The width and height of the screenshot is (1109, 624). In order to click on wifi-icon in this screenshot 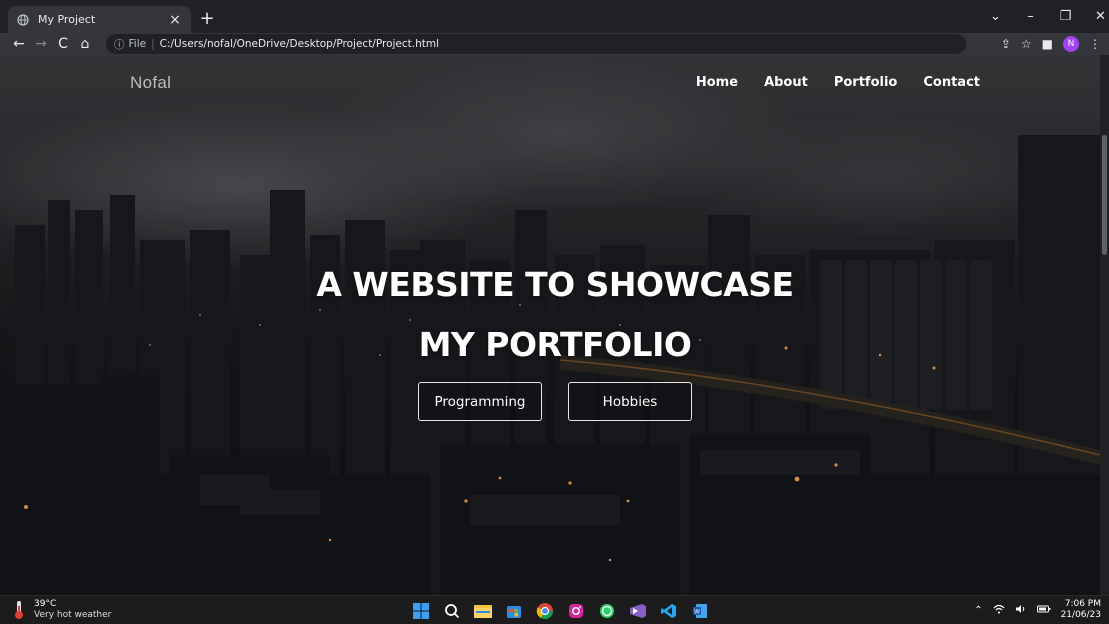, I will do `click(999, 610)`.